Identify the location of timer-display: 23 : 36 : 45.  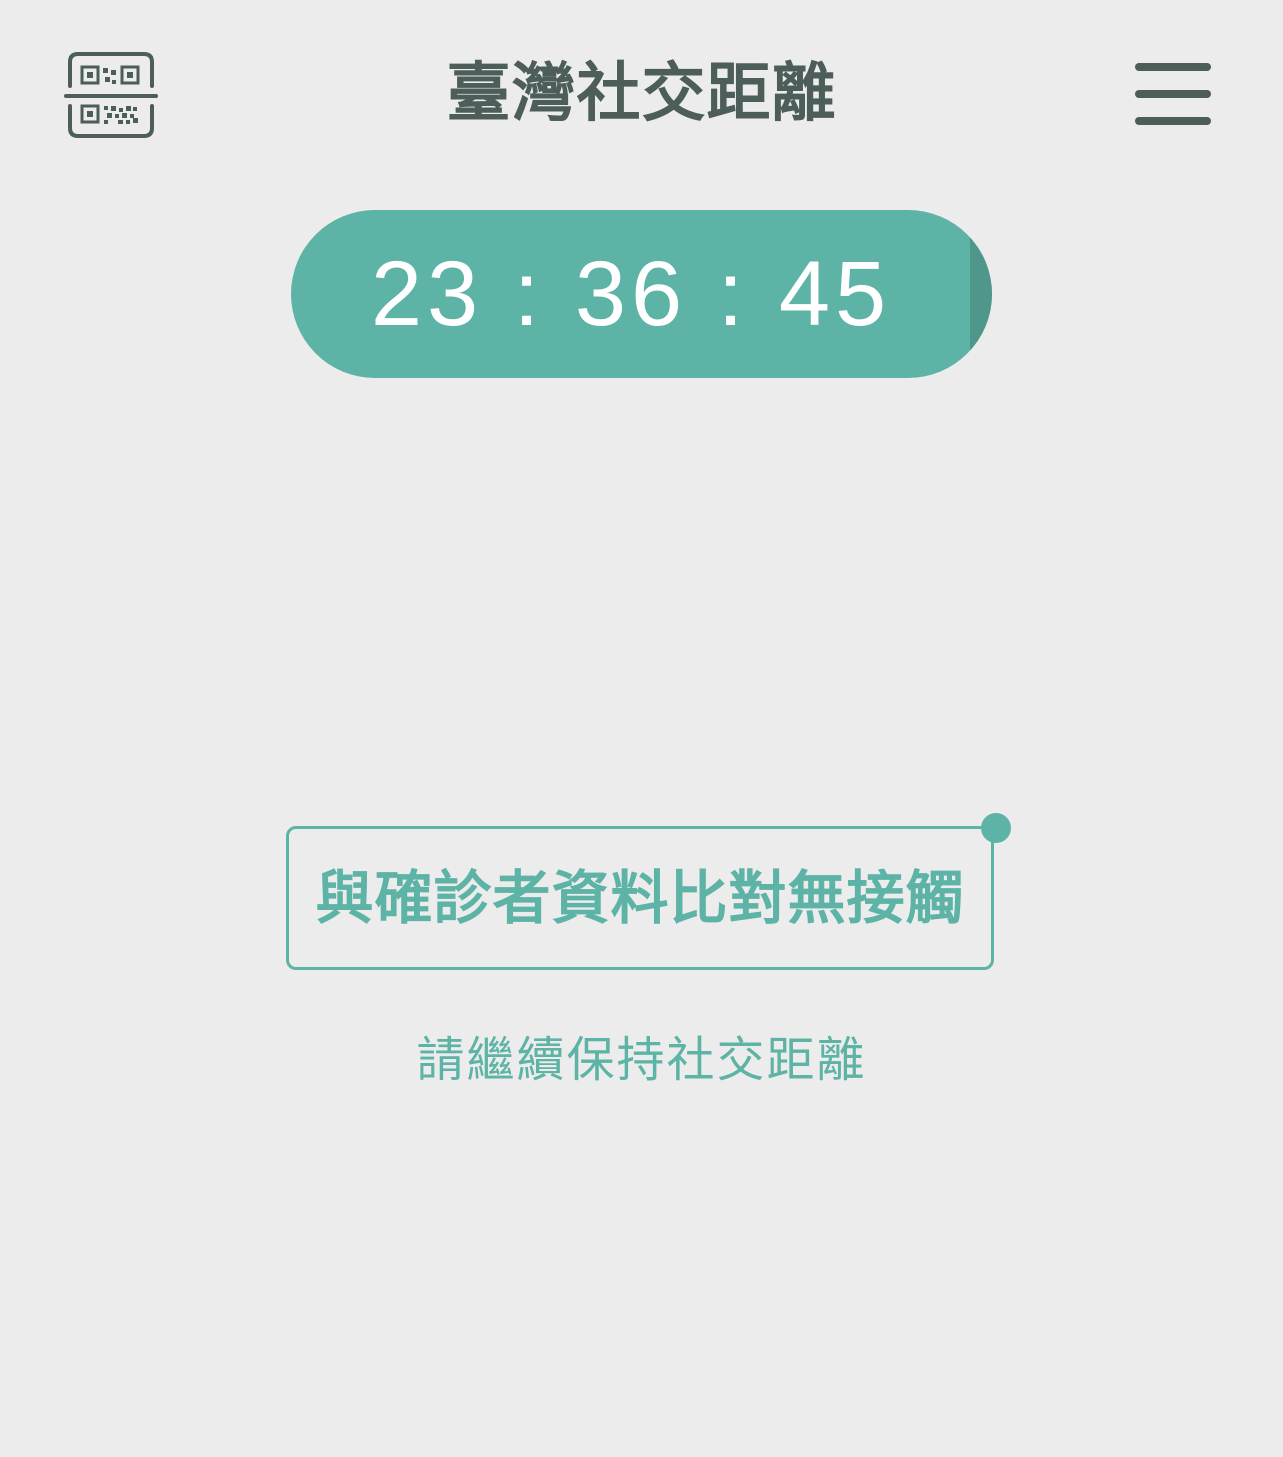
(641, 294).